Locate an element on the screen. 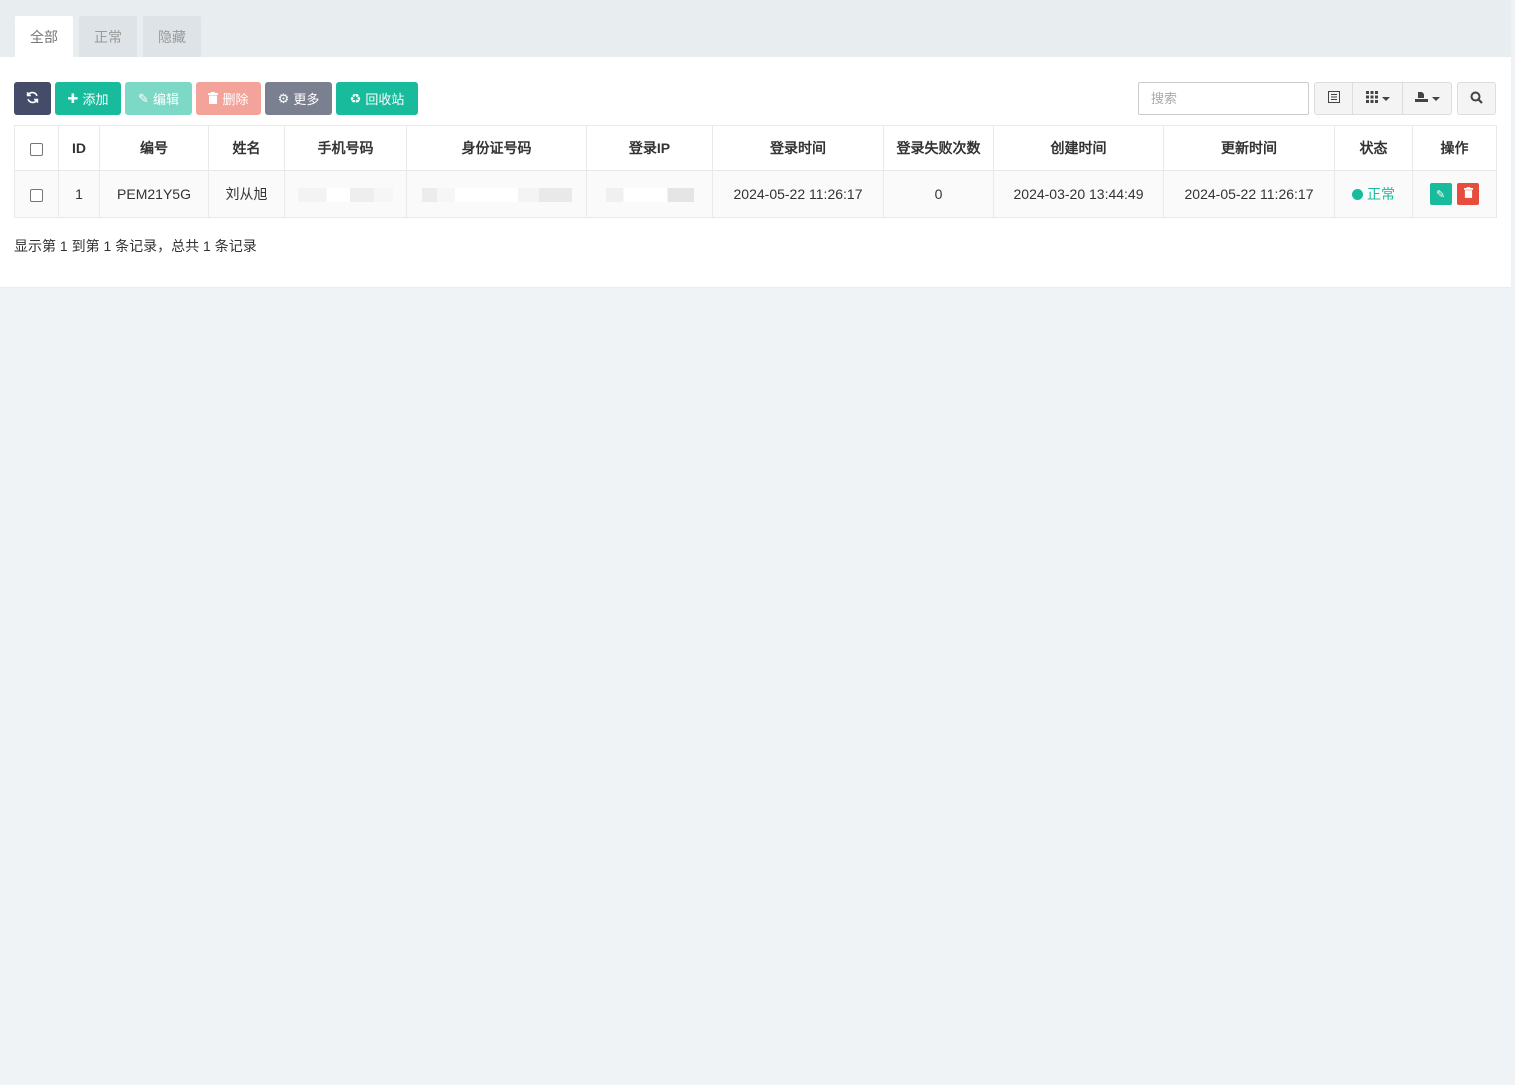  redacted-ip is located at coordinates (649, 195).